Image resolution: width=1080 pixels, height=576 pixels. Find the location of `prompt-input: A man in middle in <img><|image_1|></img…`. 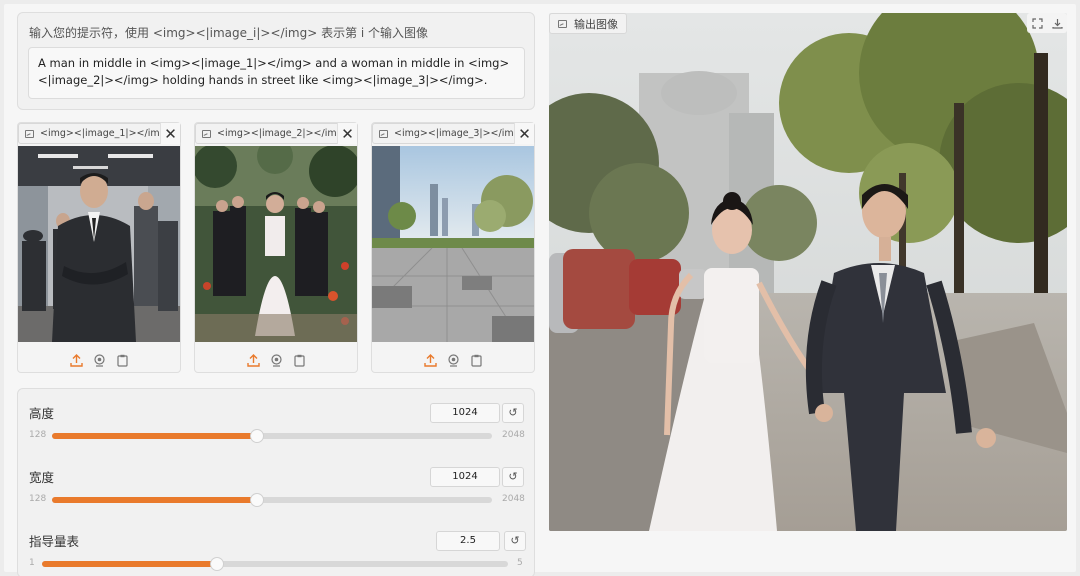

prompt-input: A man in middle in <img><|image_1|></img… is located at coordinates (276, 73).